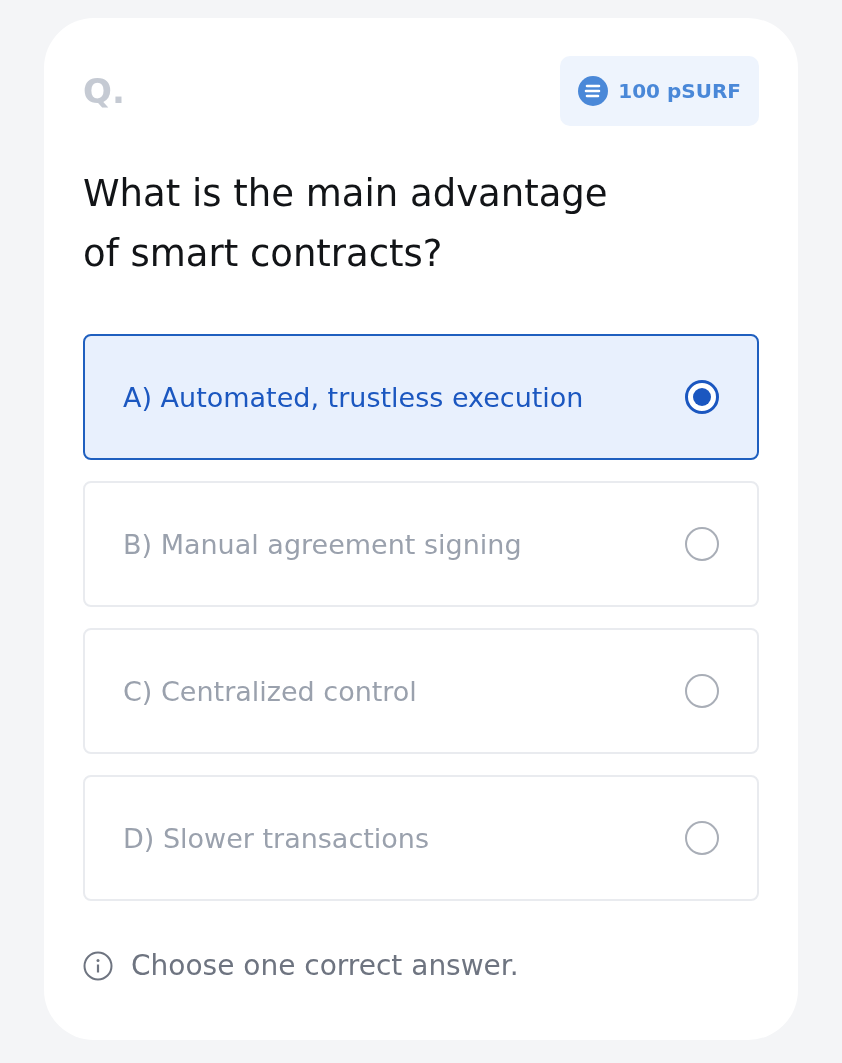  What do you see at coordinates (325, 965) in the screenshot?
I see `hint-text: Choose one correct answer.` at bounding box center [325, 965].